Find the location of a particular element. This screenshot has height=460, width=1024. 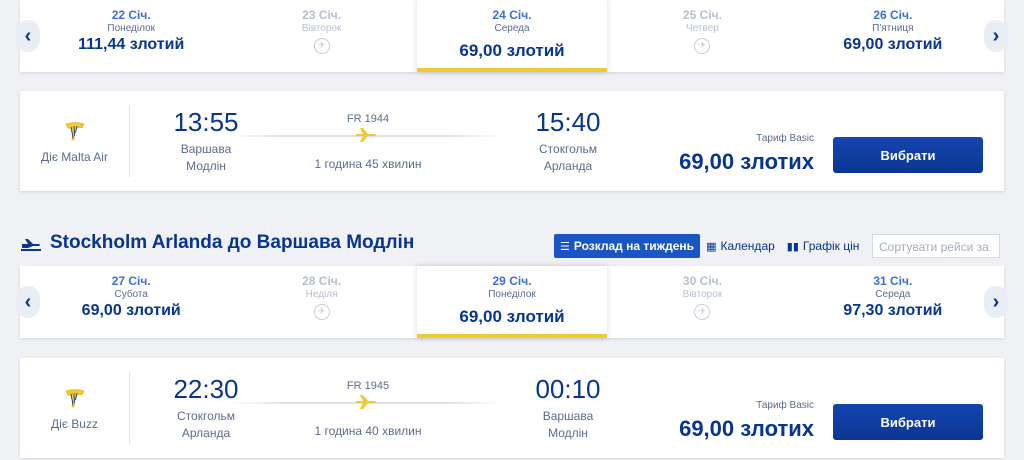

tab-calendar: ▦ Календар is located at coordinates (740, 246).